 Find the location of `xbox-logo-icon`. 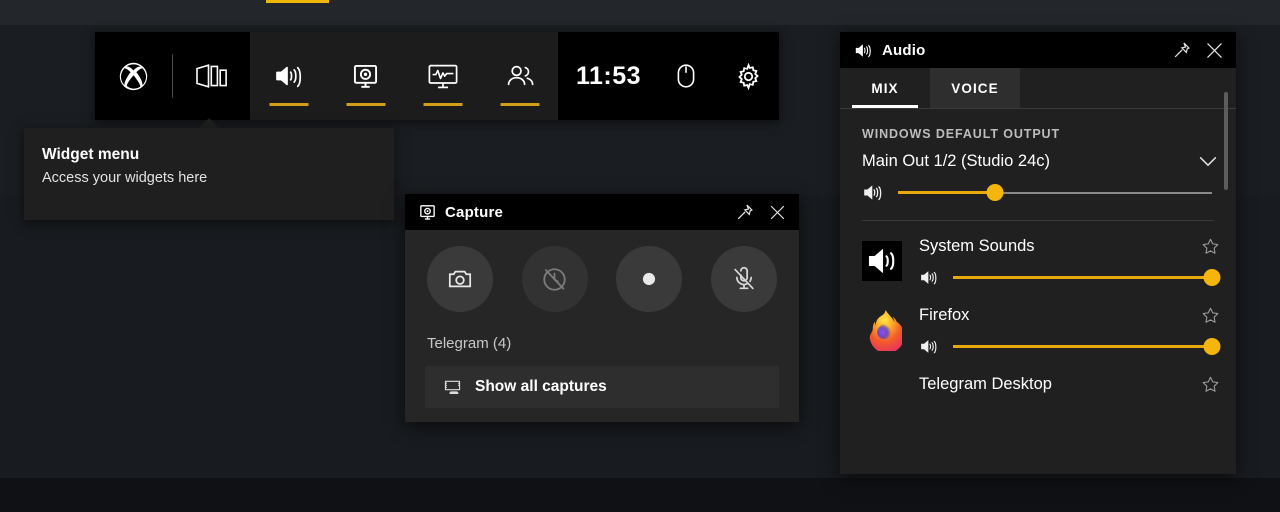

xbox-logo-icon is located at coordinates (133, 76).